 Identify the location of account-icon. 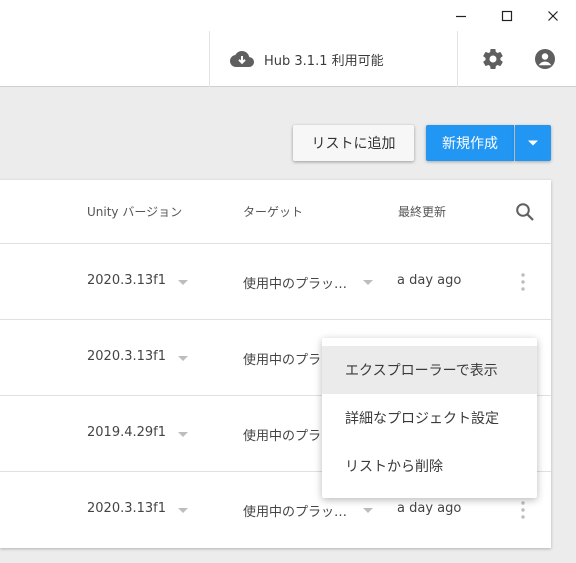
(545, 59).